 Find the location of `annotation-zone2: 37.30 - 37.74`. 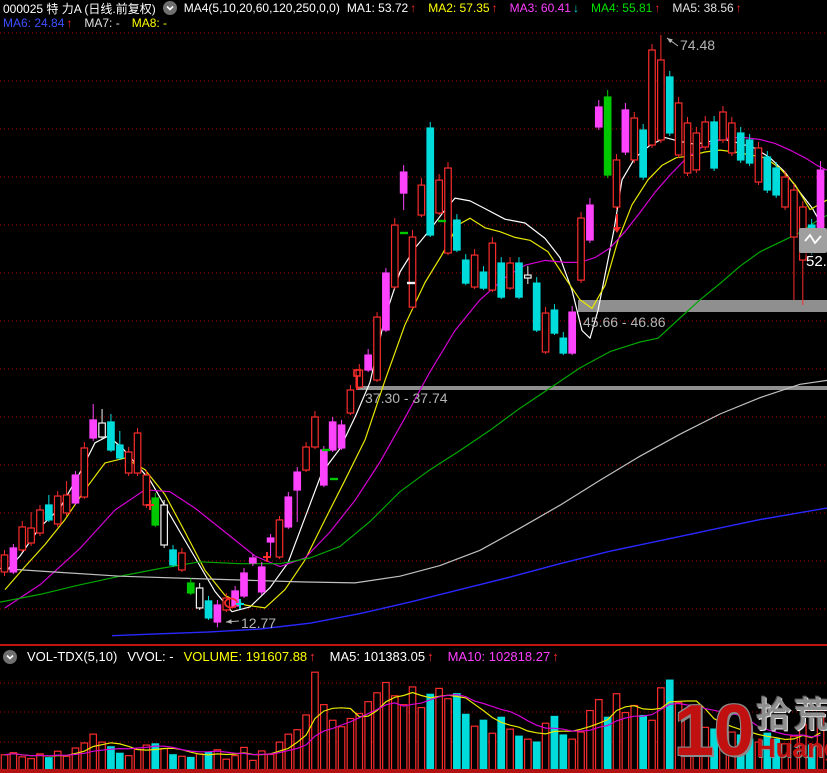

annotation-zone2: 37.30 - 37.74 is located at coordinates (406, 398).